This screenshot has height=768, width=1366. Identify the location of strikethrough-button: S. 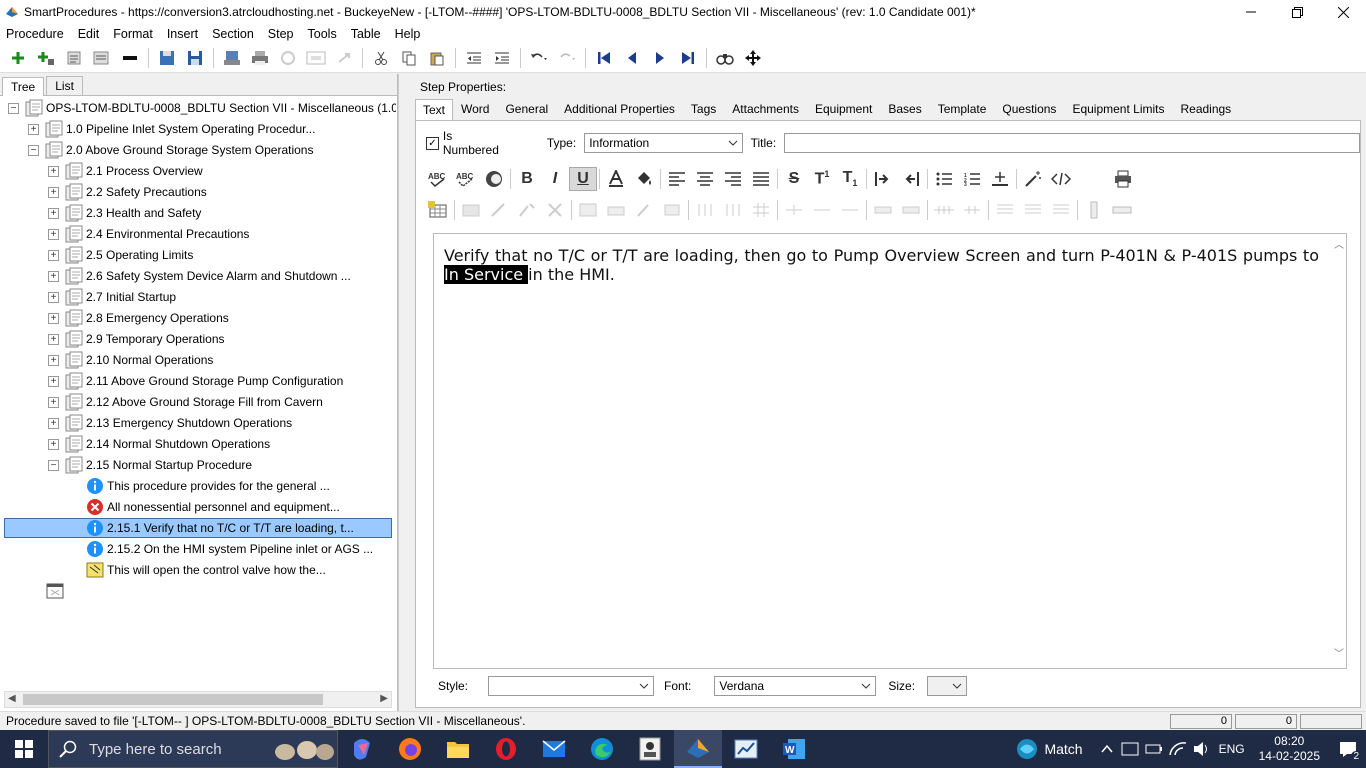
(794, 179).